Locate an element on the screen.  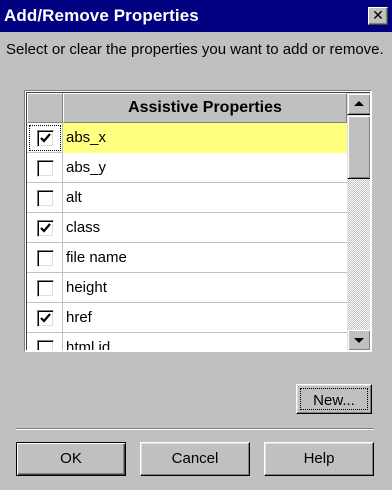
property-name: alt is located at coordinates (74, 197).